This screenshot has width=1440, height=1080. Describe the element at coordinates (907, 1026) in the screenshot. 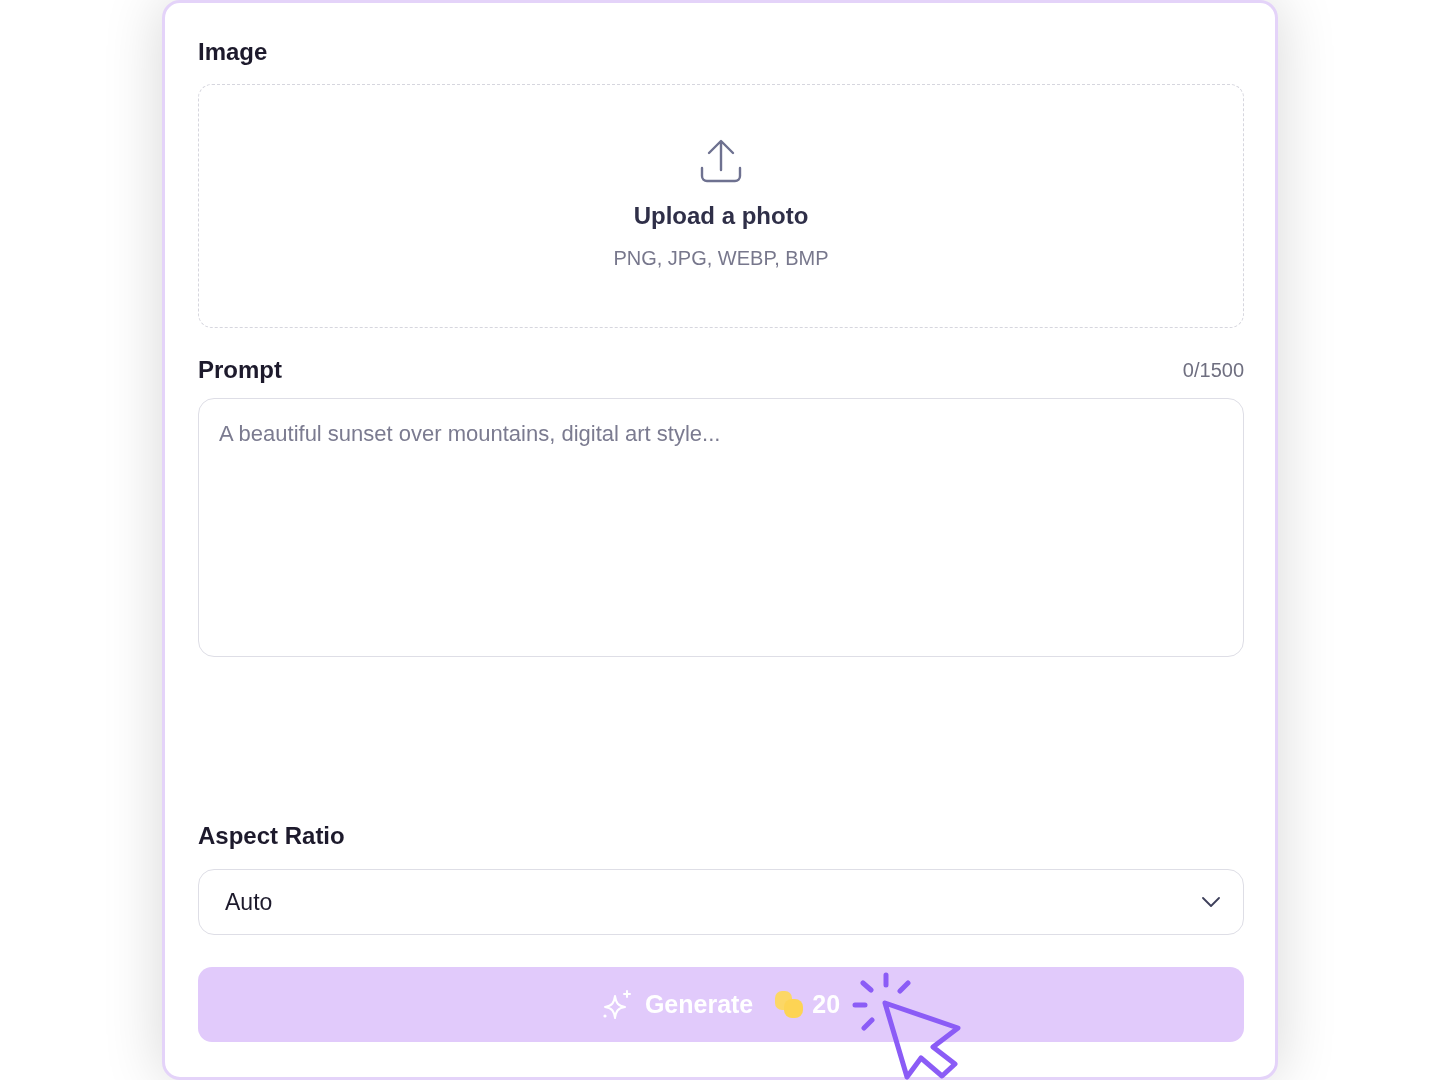

I see `cursor-click-icon` at that location.